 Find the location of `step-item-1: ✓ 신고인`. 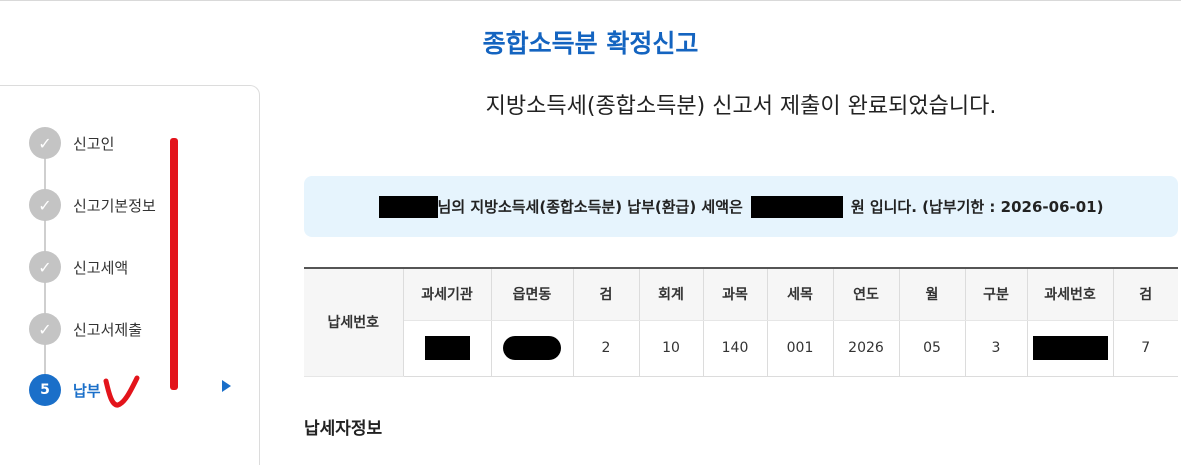

step-item-1: ✓ 신고인 is located at coordinates (71, 143).